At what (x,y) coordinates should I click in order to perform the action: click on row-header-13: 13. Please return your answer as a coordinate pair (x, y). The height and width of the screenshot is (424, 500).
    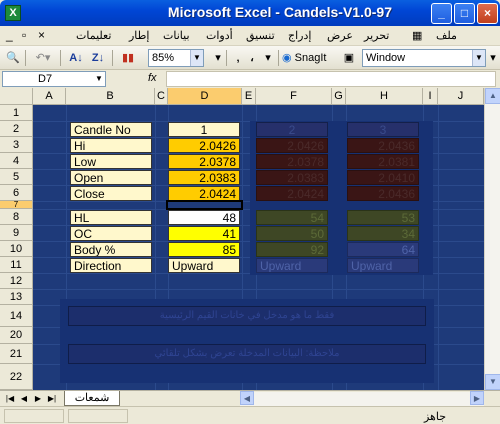
    Looking at the image, I should click on (16, 297).